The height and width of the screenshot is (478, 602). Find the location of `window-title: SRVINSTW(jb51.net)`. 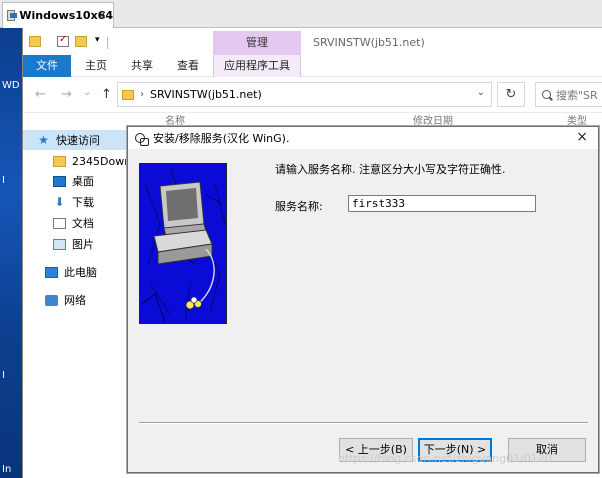

window-title: SRVINSTW(jb51.net) is located at coordinates (369, 42).